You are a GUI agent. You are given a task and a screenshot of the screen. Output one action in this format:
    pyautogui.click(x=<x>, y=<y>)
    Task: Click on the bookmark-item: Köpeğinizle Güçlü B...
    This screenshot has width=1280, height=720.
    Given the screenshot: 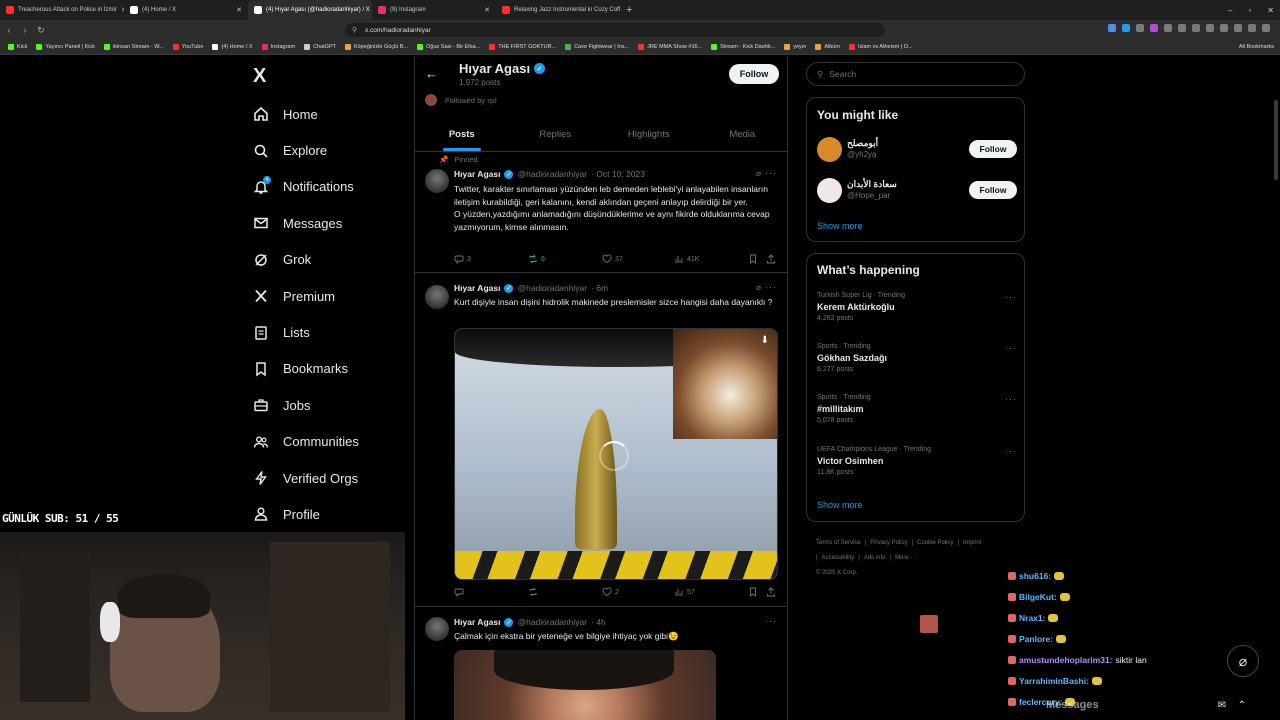 What is the action you would take?
    pyautogui.click(x=376, y=47)
    